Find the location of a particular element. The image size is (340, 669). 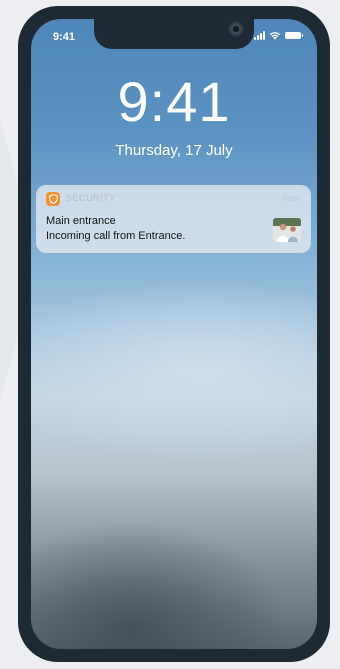

battery-icon is located at coordinates (294, 35).